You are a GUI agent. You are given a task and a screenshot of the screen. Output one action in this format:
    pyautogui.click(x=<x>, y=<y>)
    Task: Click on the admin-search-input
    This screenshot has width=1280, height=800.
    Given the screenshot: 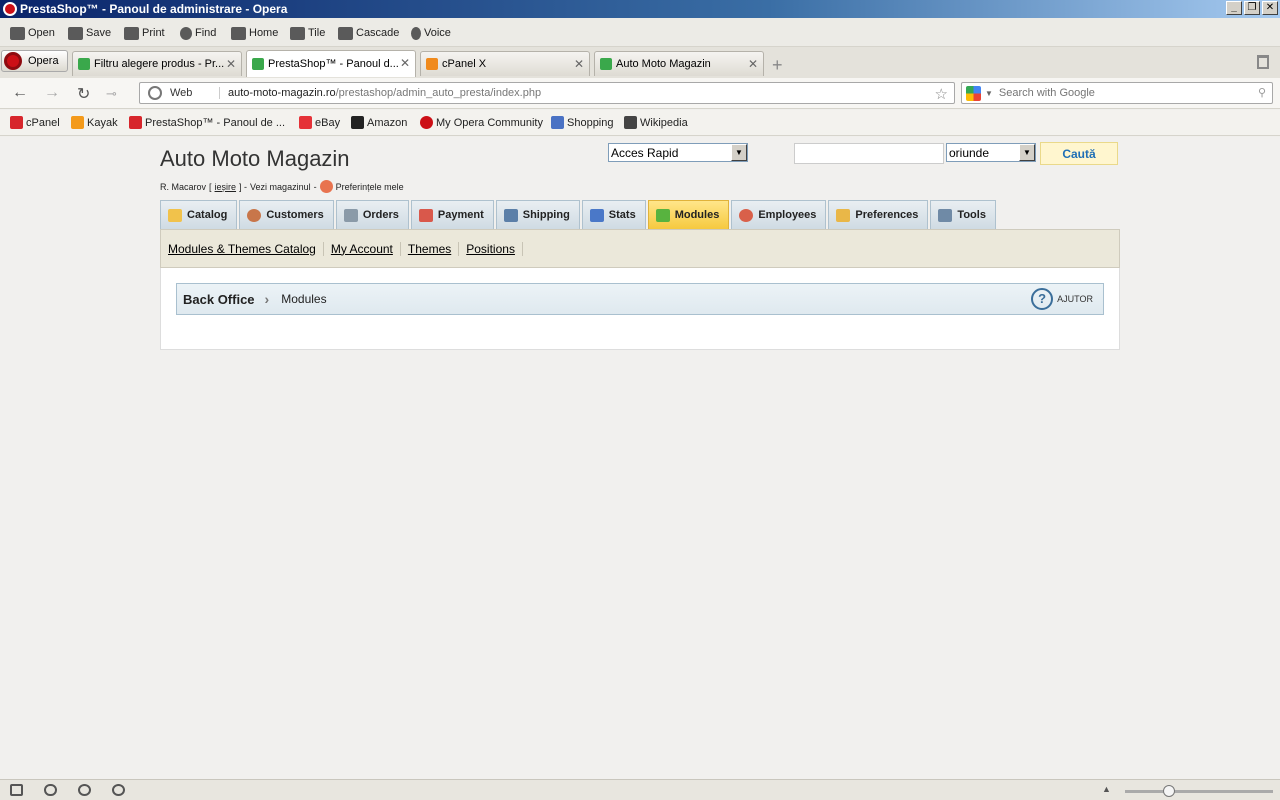 What is the action you would take?
    pyautogui.click(x=869, y=153)
    